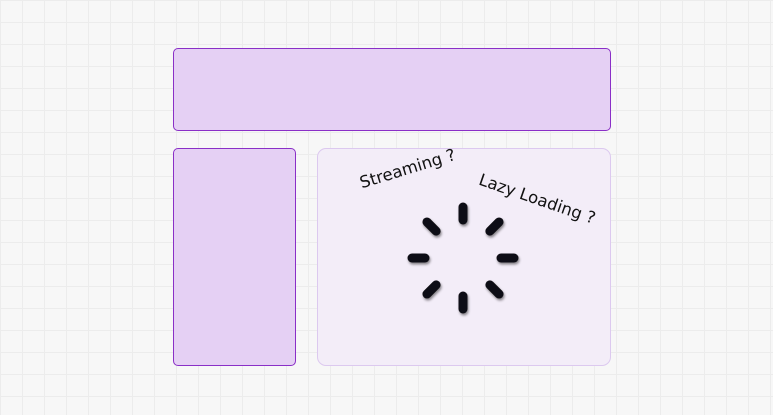 The image size is (773, 415). I want to click on loading-spinner-icon, so click(463, 258).